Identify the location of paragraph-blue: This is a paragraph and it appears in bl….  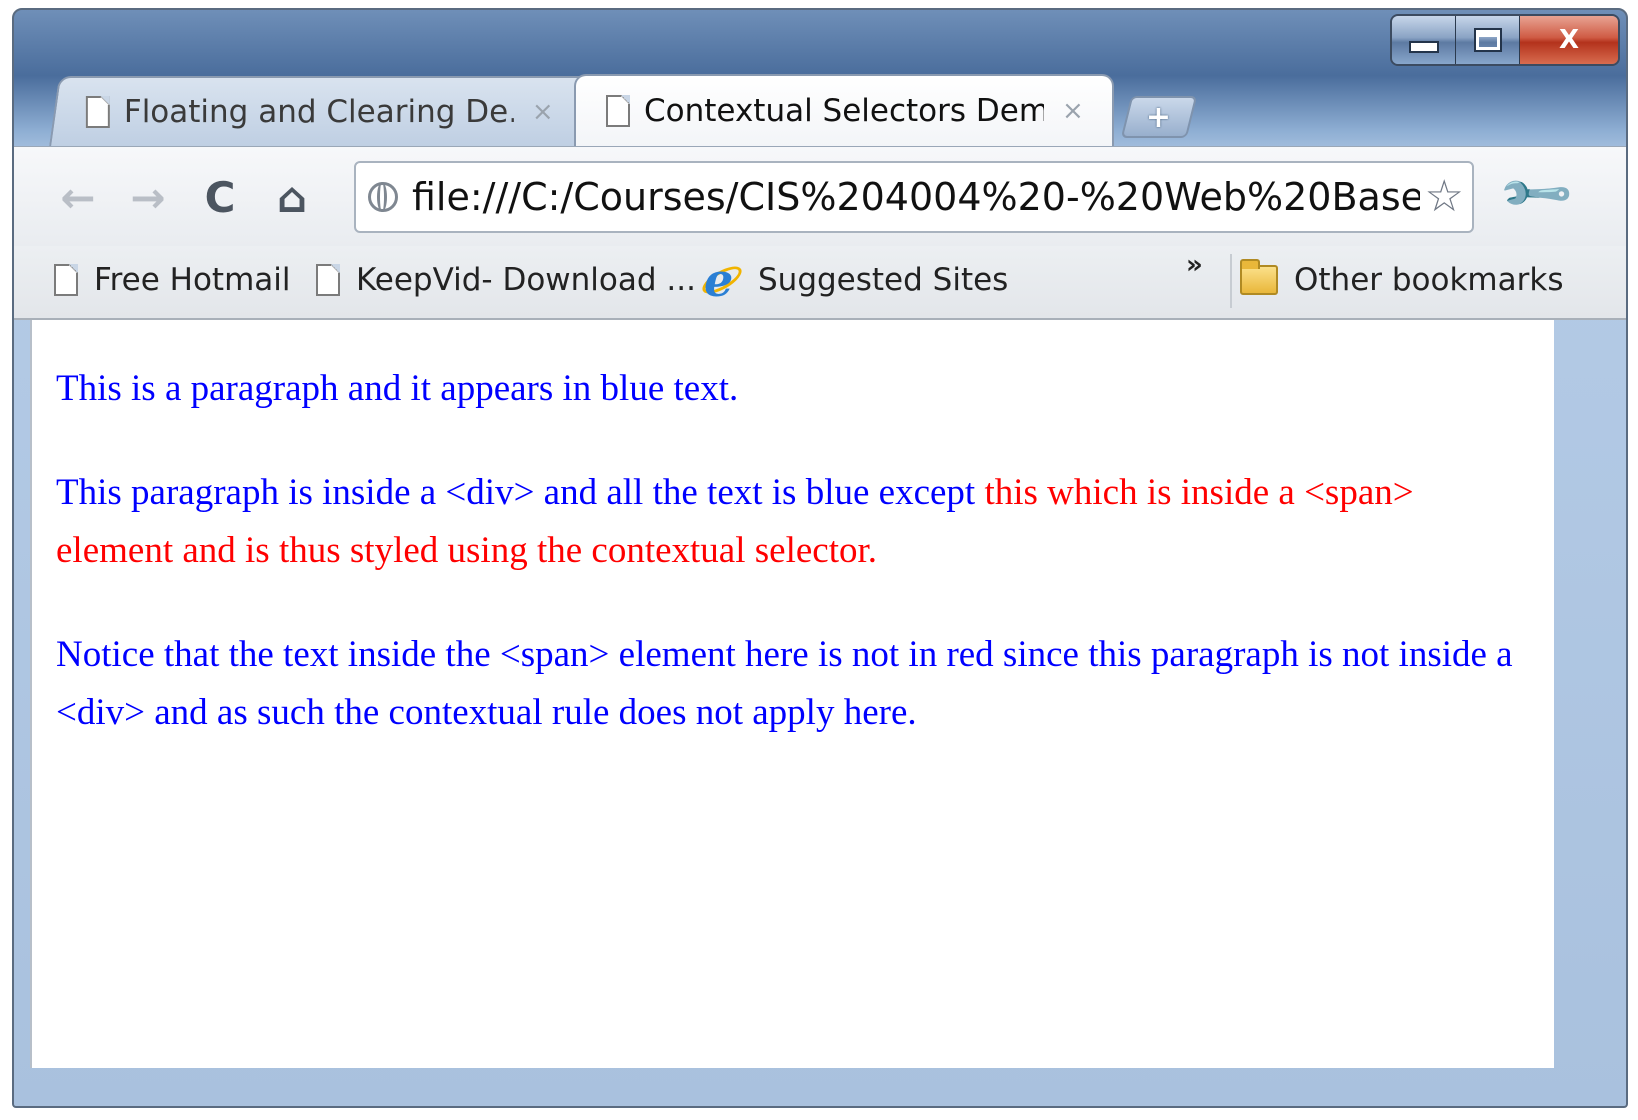
(397, 388).